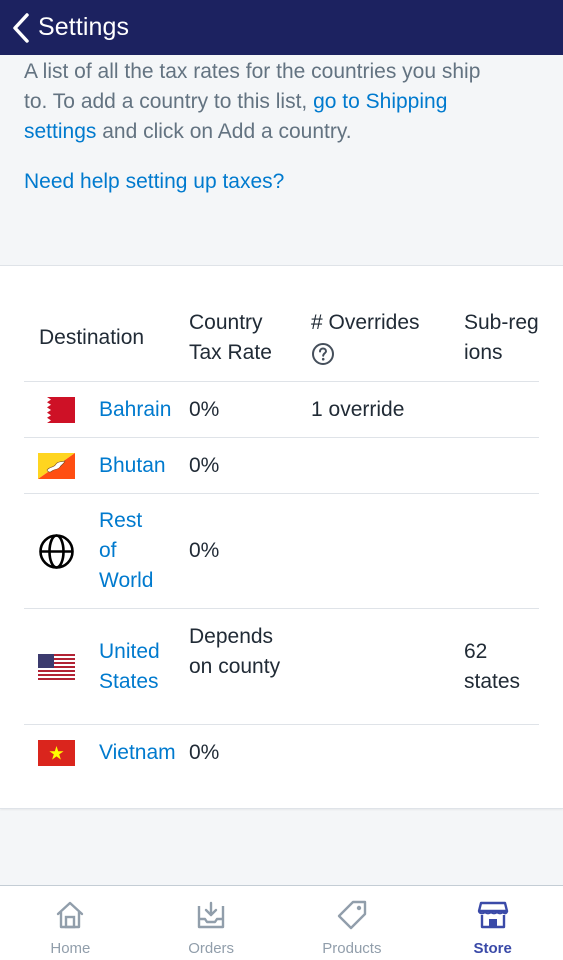 The height and width of the screenshot is (960, 563). Describe the element at coordinates (358, 409) in the screenshot. I see `overrides-count: 1 override` at that location.